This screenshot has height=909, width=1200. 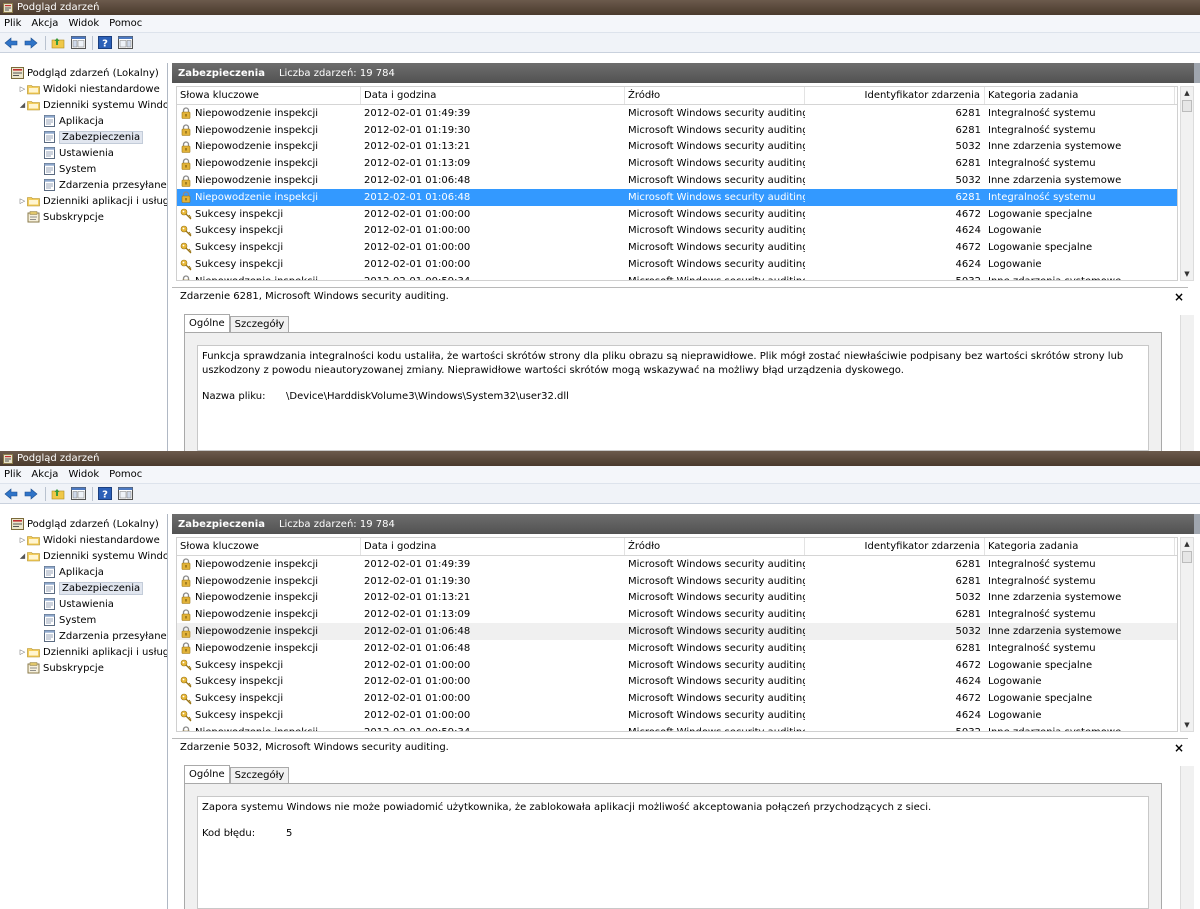 I want to click on cell-task-category: Integralność systemu, so click(x=1080, y=648).